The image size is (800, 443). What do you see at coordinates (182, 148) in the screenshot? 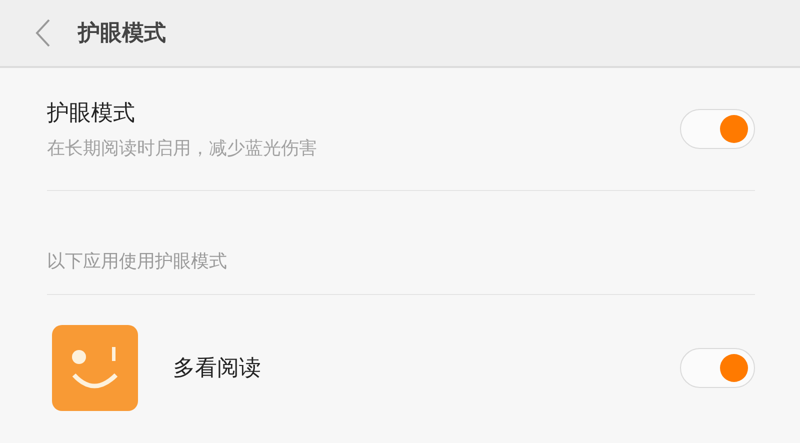
I see `setting-description: 在长期阅读时启用，减少蓝光伤害` at bounding box center [182, 148].